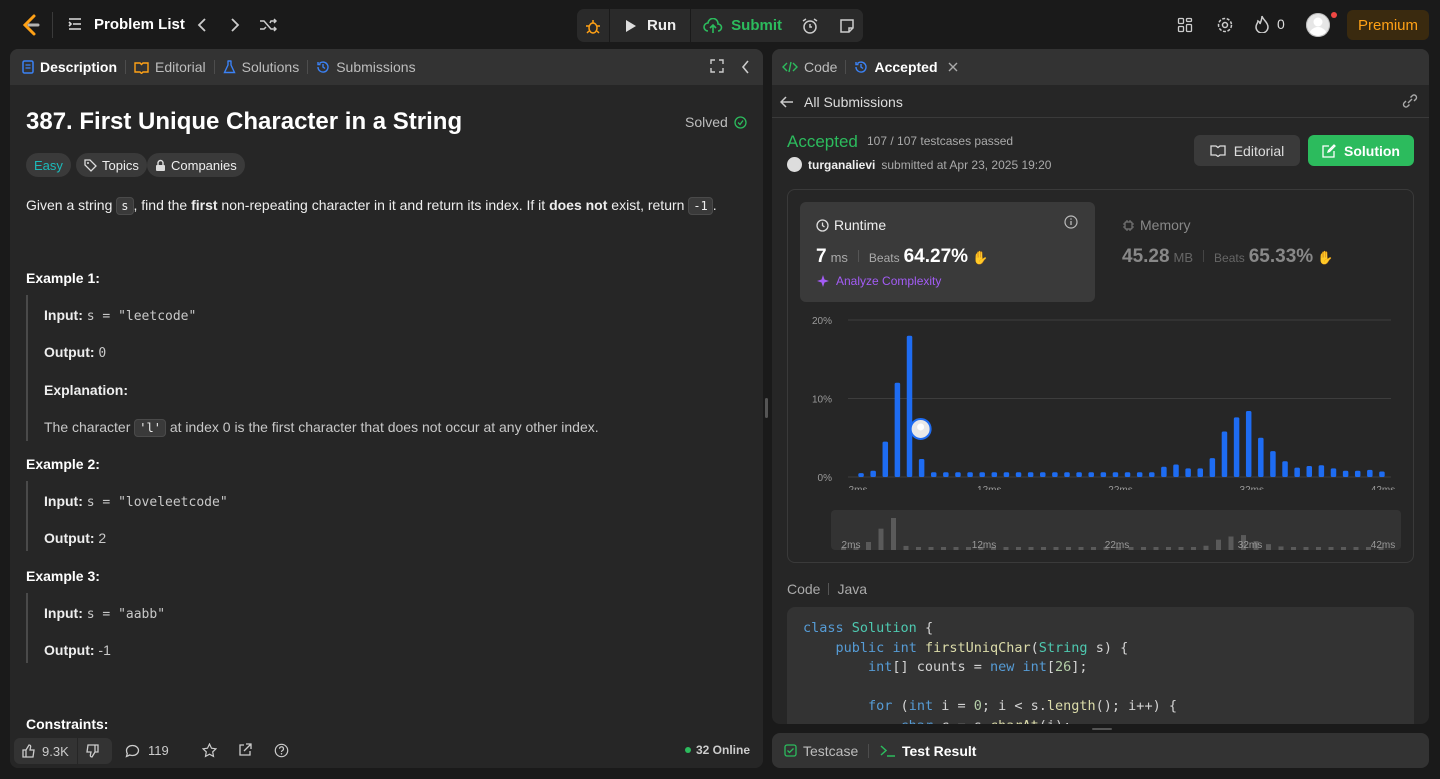 This screenshot has width=1440, height=779. I want to click on comments-button: 119, so click(147, 750).